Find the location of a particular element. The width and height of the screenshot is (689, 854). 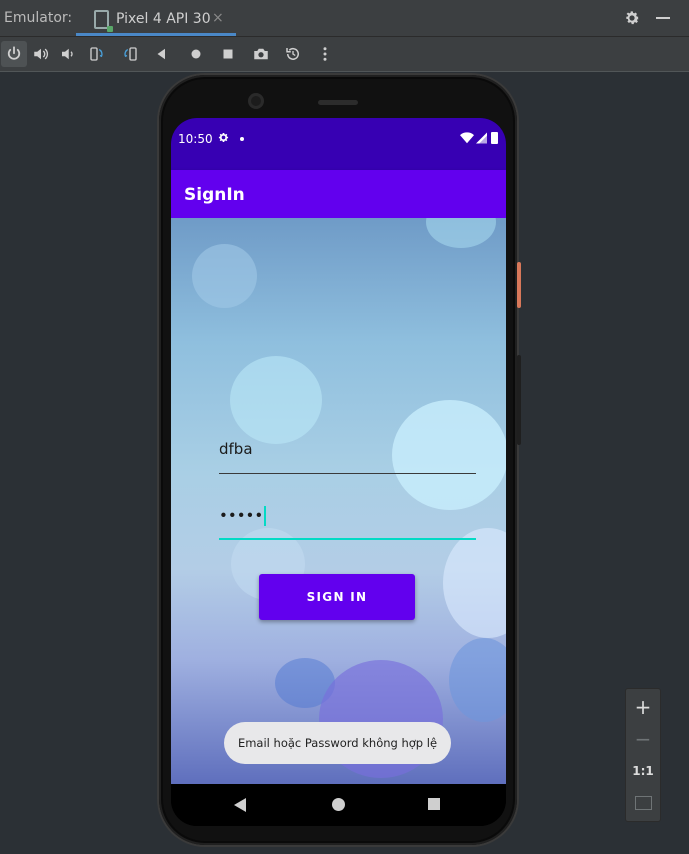

volume-down-icon is located at coordinates (67, 54).